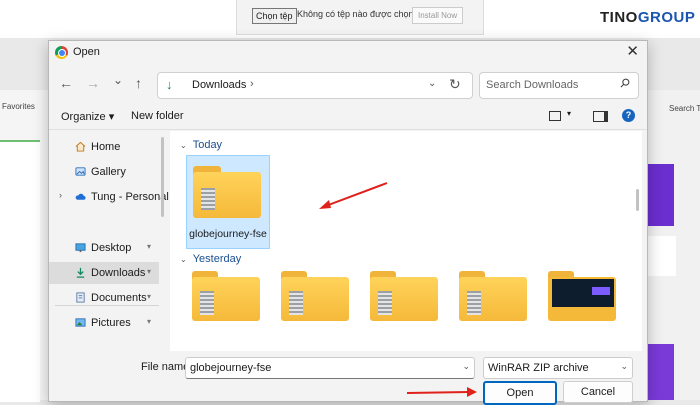 The width and height of the screenshot is (700, 405). Describe the element at coordinates (520, 393) in the screenshot. I see `open-button: Open` at that location.